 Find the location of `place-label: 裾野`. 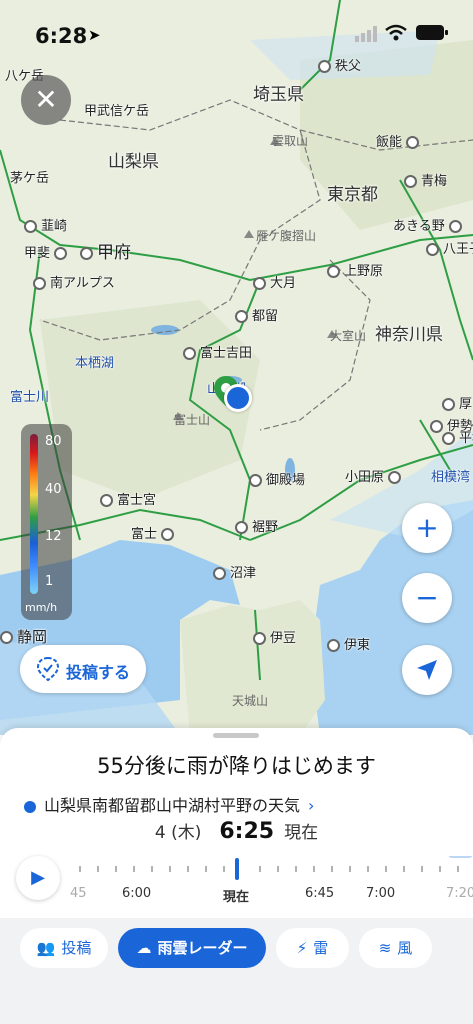

place-label: 裾野 is located at coordinates (256, 525).